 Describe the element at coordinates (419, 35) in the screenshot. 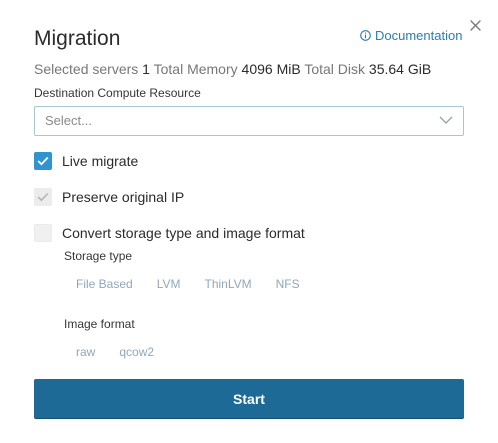

I see `documentation-label: Documentation` at that location.